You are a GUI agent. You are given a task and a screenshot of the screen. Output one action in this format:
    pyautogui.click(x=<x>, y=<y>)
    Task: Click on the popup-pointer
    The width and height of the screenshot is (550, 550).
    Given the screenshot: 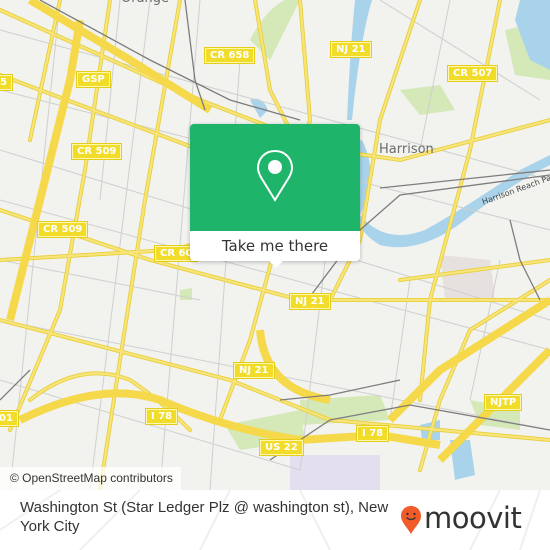 What is the action you would take?
    pyautogui.click(x=276, y=264)
    